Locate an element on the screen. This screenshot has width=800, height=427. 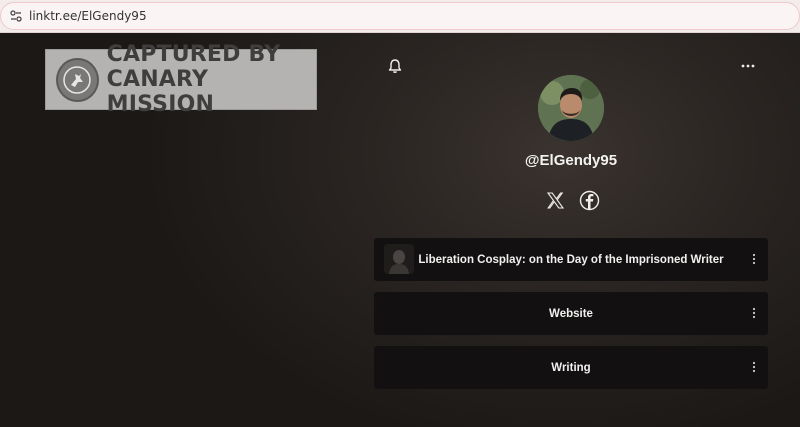
site-settings-icon is located at coordinates (16, 16).